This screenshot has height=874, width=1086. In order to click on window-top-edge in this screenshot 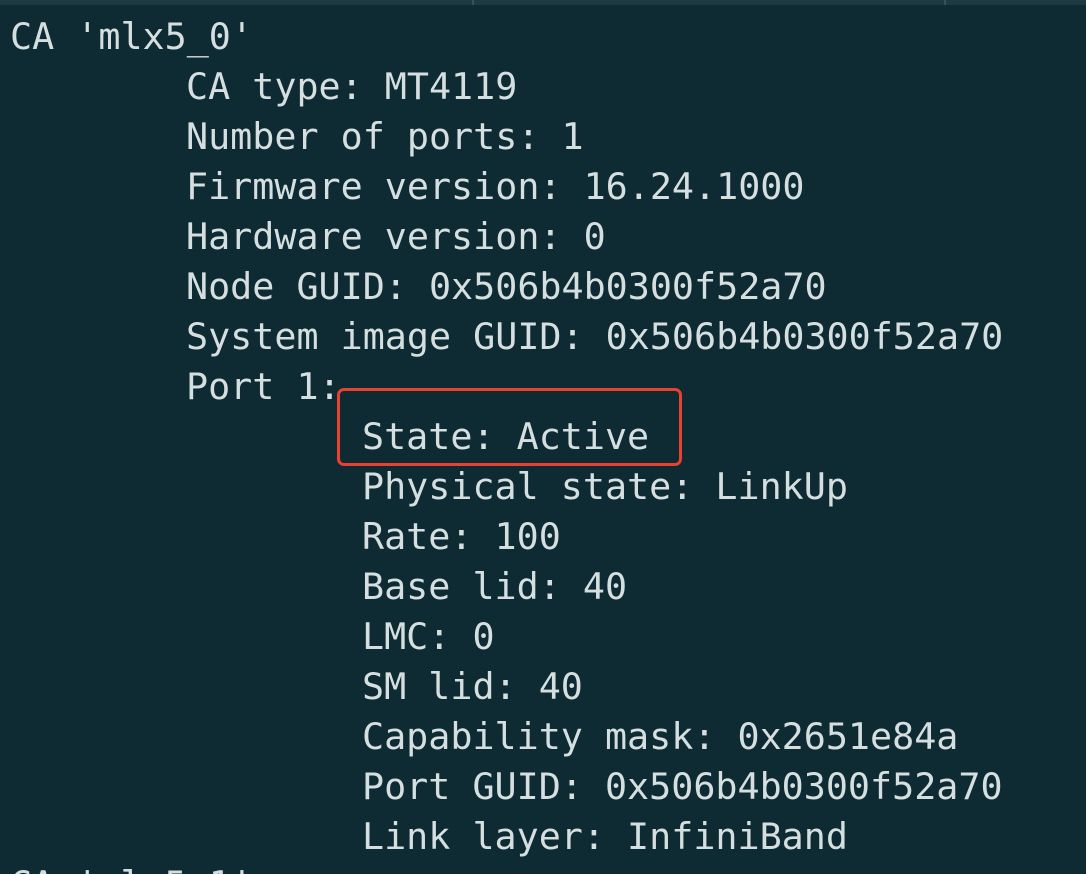, I will do `click(543, 2)`.